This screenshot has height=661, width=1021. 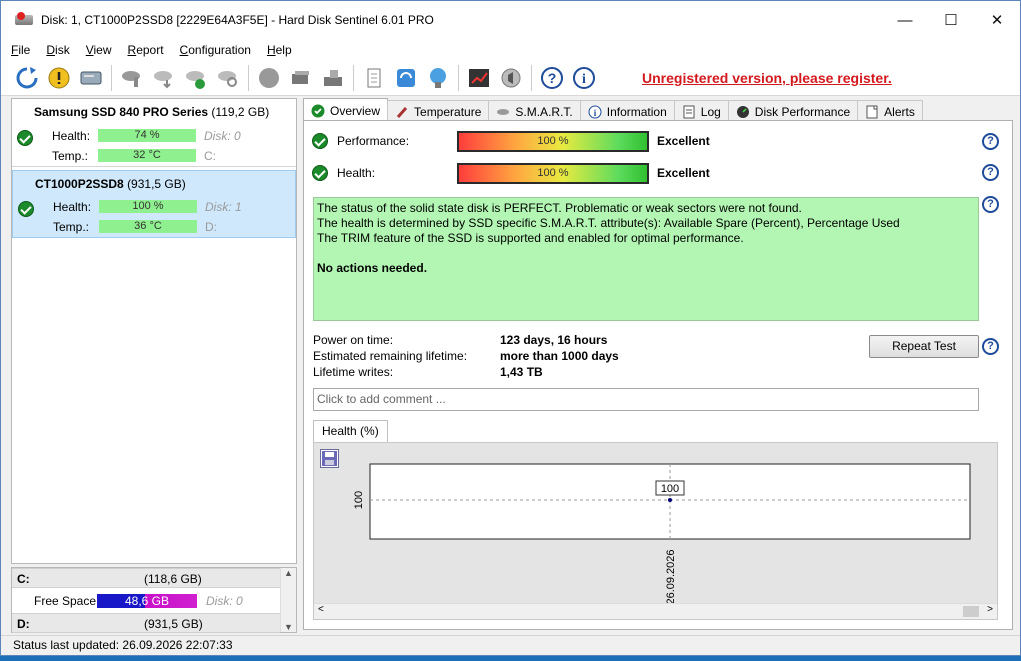 I want to click on lifetime-value: more than 1000 days, so click(x=559, y=356).